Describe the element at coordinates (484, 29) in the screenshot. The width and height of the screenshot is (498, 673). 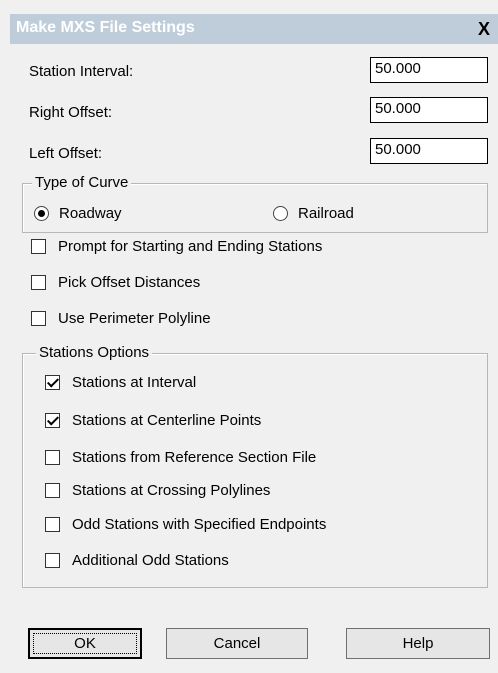
I see `close-icon: X` at that location.